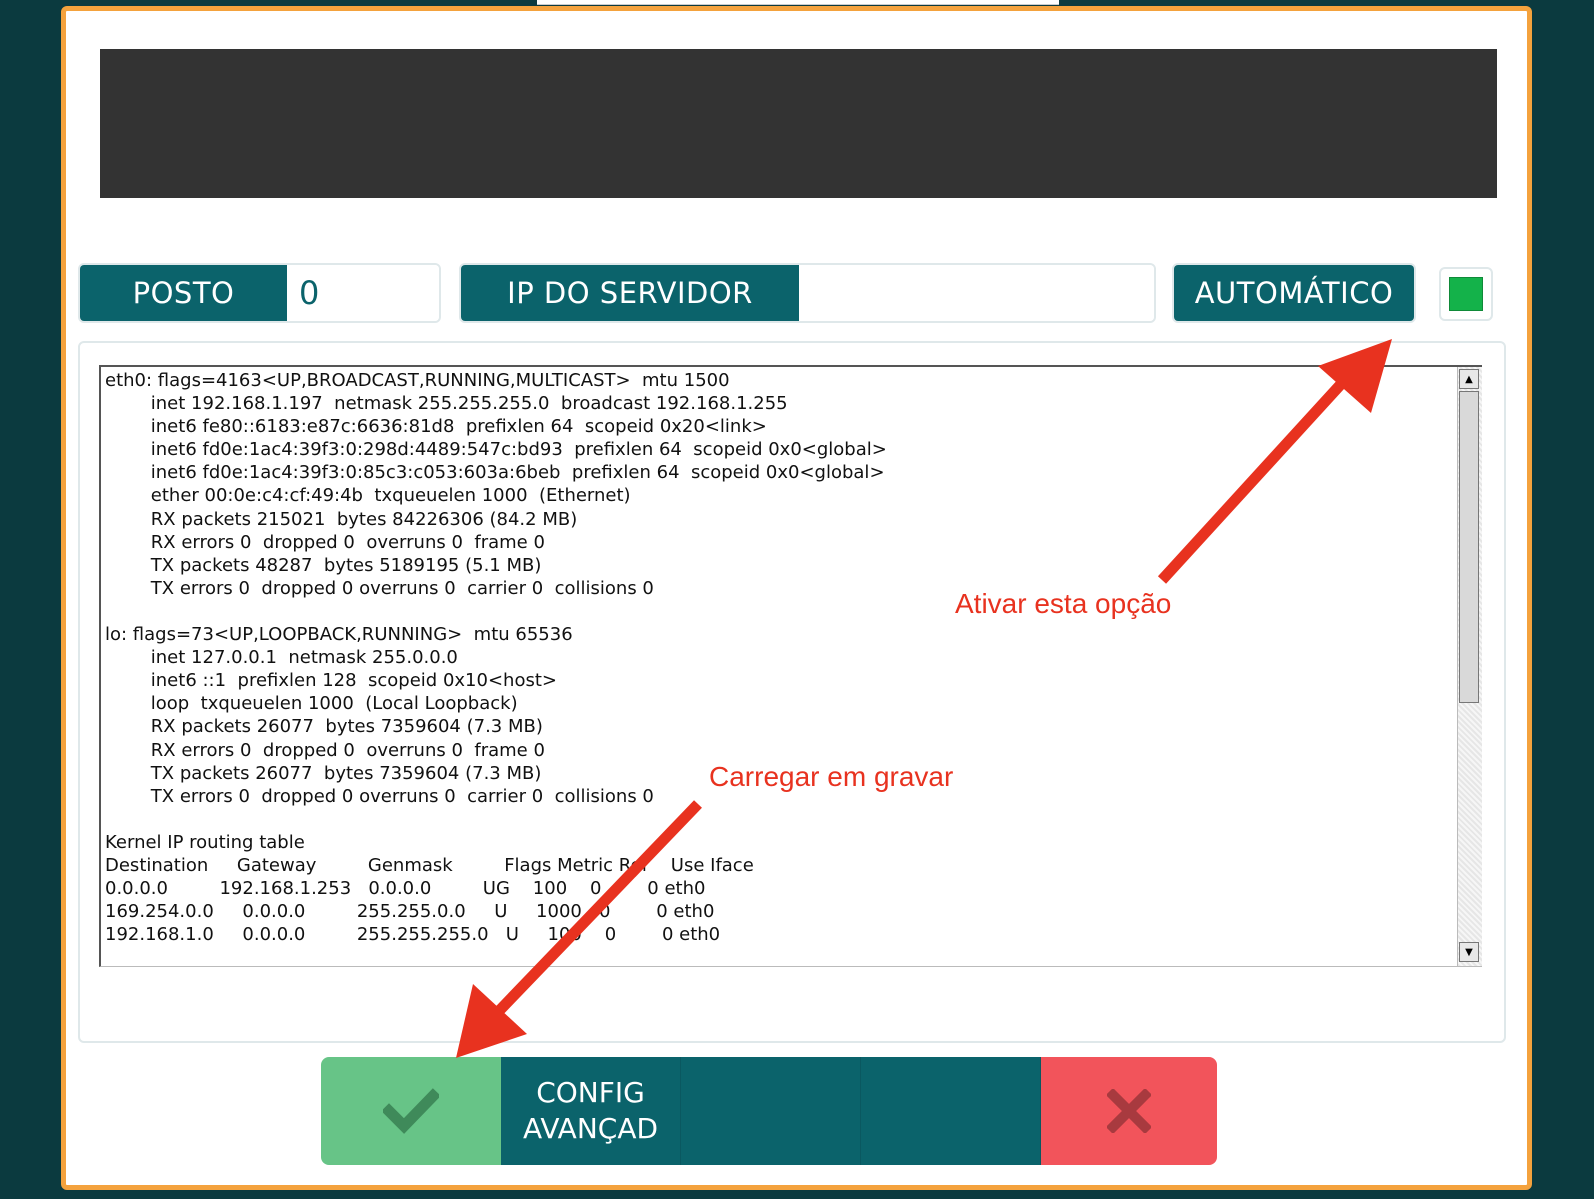 This screenshot has height=1199, width=1594. I want to click on posto-label: POSTO, so click(183, 293).